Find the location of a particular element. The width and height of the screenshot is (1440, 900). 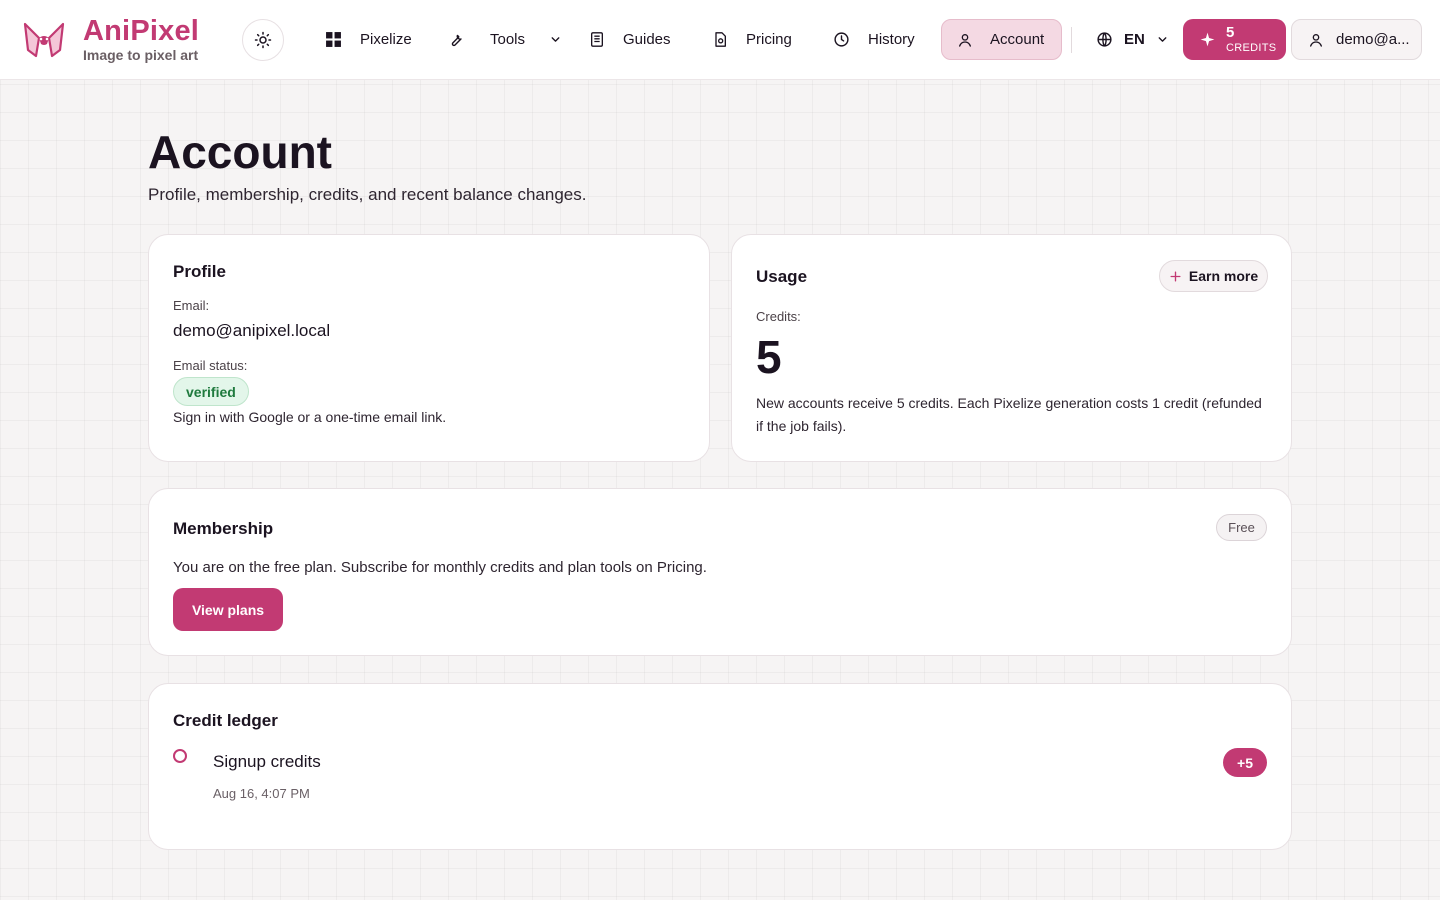

nav-pricing: Pricing is located at coordinates (752, 39).